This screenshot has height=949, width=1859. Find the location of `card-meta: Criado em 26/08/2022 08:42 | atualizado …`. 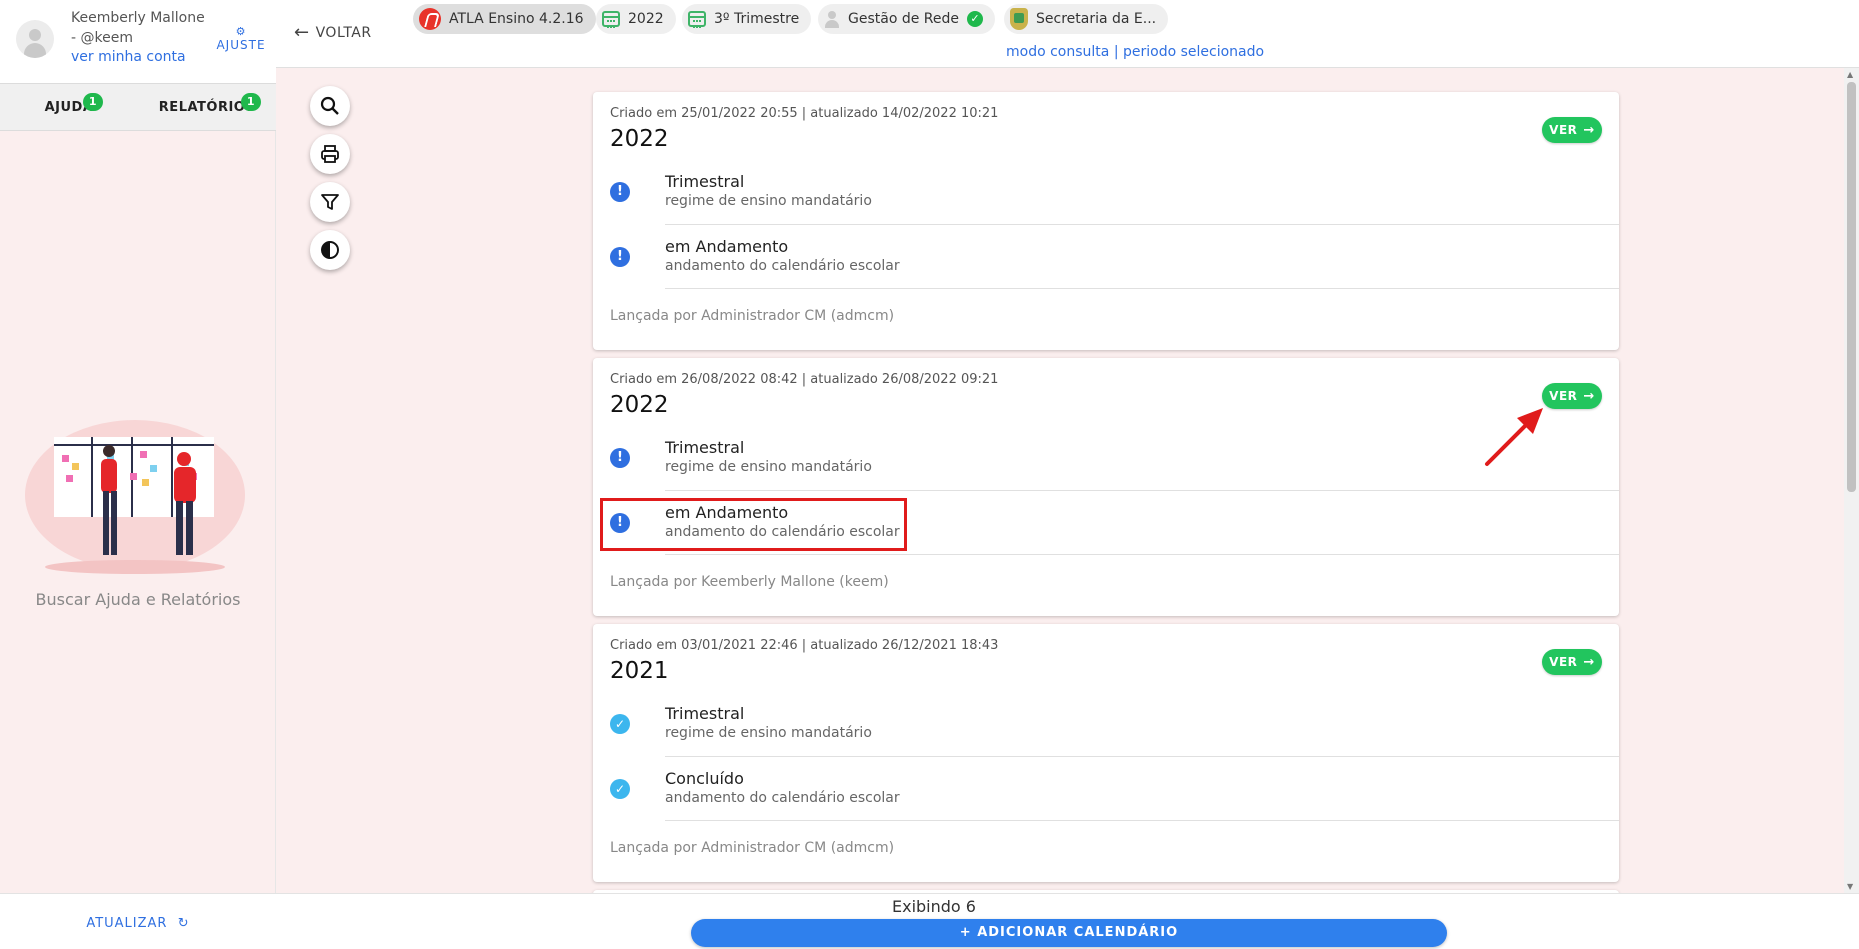

card-meta: Criado em 26/08/2022 08:42 | atualizado … is located at coordinates (804, 379).